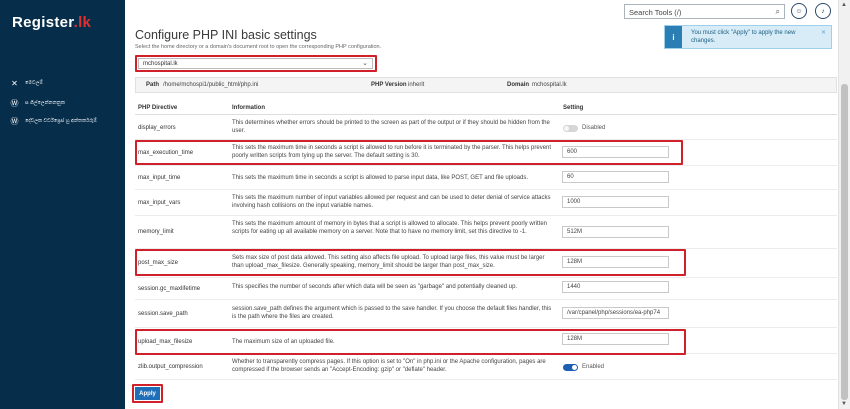 Image resolution: width=850 pixels, height=409 pixels. Describe the element at coordinates (615, 313) in the screenshot. I see `session-save-path-input: /var/cpanel/php/sessions/ea-php74` at that location.